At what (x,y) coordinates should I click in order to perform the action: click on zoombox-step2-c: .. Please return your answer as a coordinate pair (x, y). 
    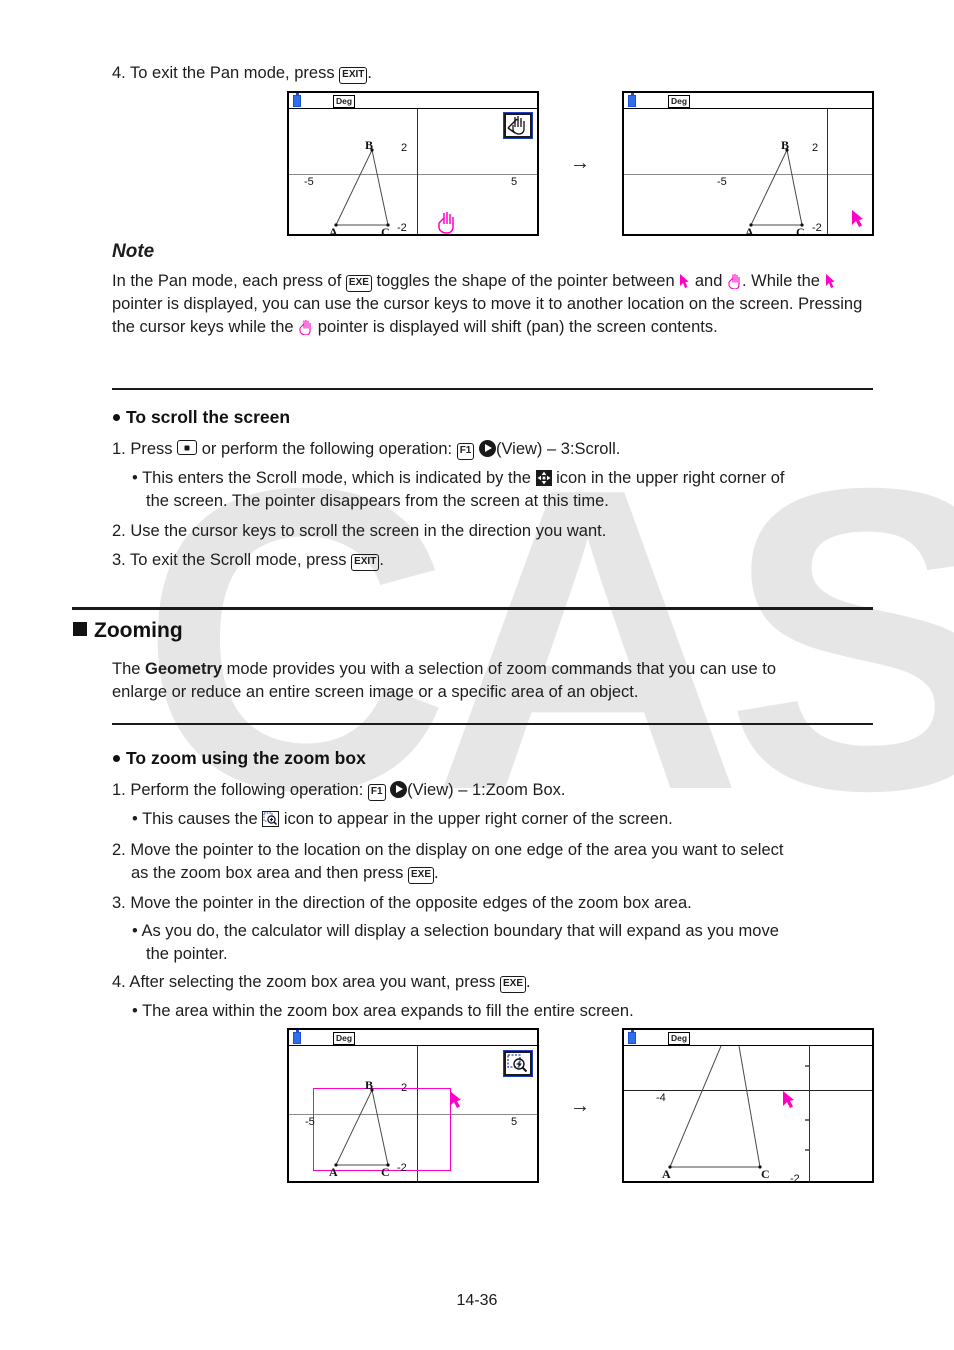
    Looking at the image, I should click on (436, 873).